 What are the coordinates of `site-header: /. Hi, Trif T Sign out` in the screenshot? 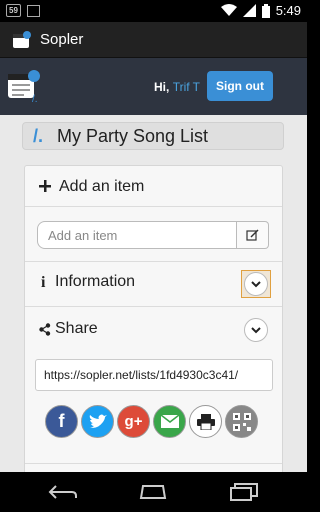 It's located at (153, 86).